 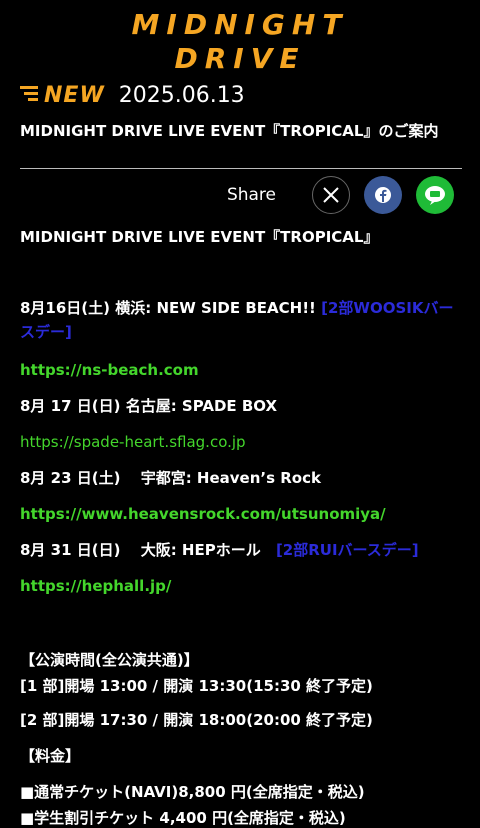 I want to click on news-meta: NEW 2025.06.13, so click(x=132, y=95).